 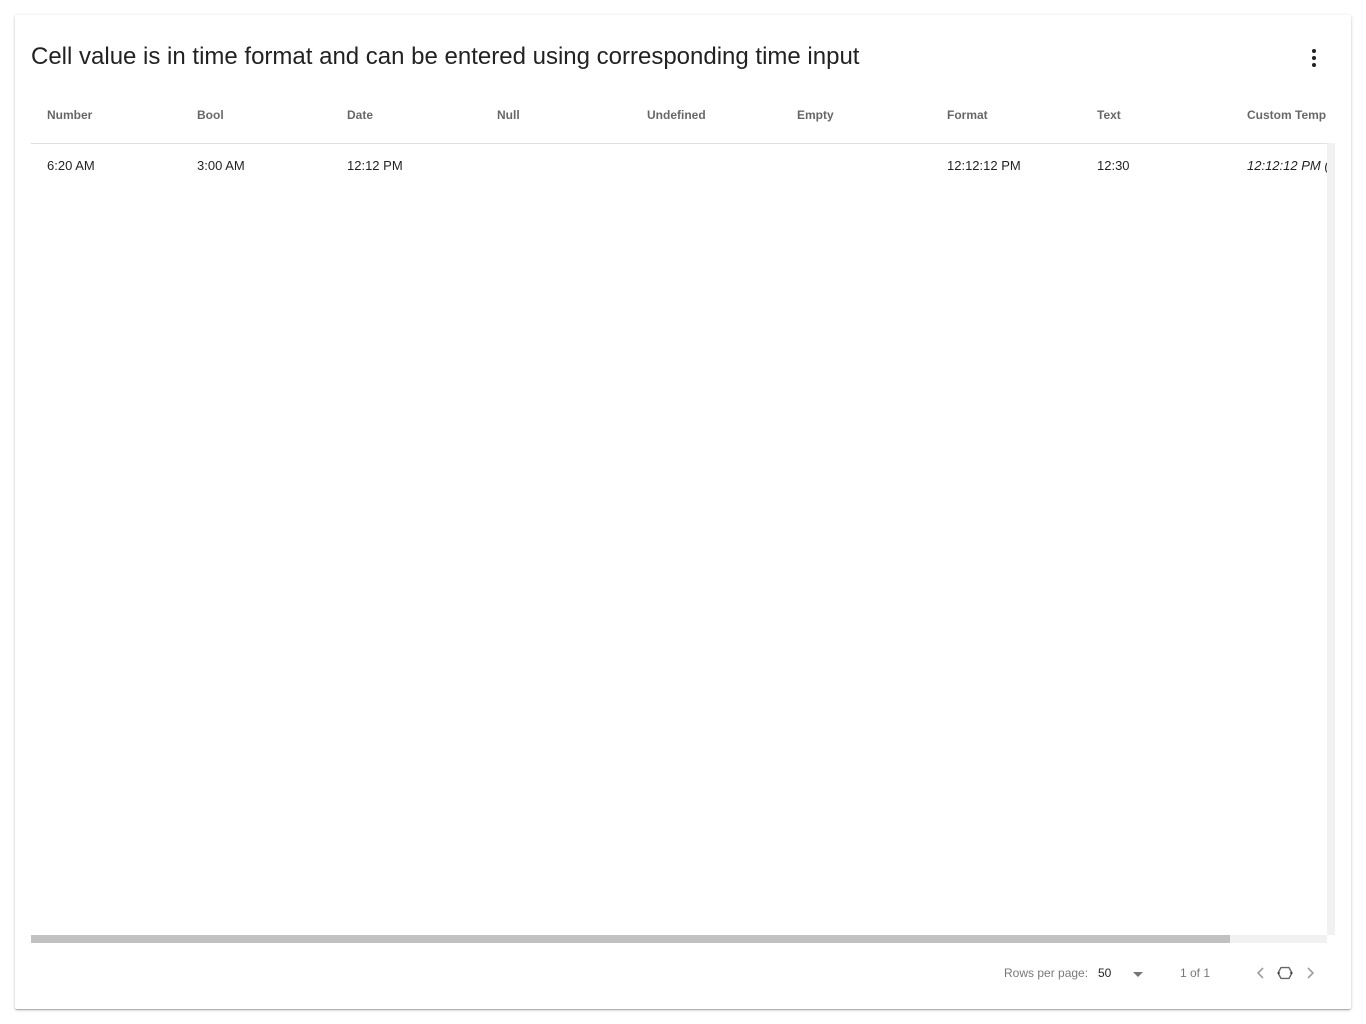 I want to click on rows-per-page-value: 50, so click(x=1105, y=973).